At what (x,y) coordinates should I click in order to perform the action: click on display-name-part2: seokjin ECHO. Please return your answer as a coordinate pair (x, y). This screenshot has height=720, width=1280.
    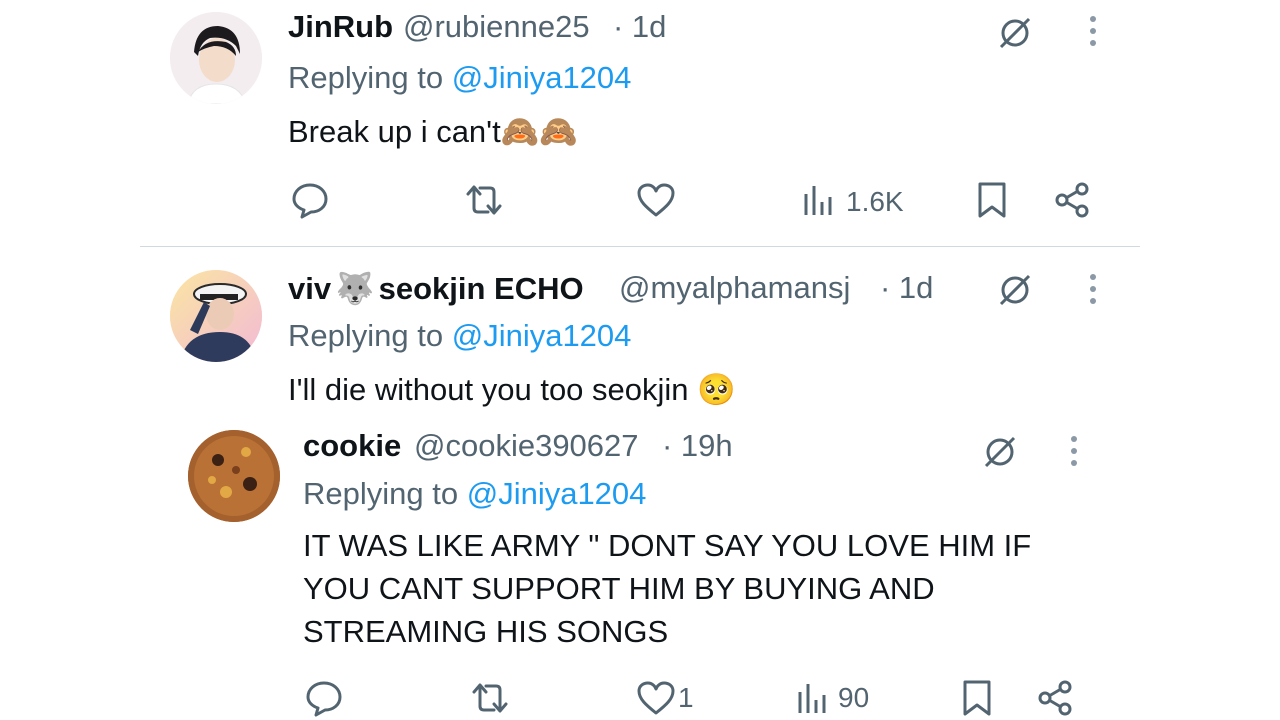
    Looking at the image, I should click on (481, 288).